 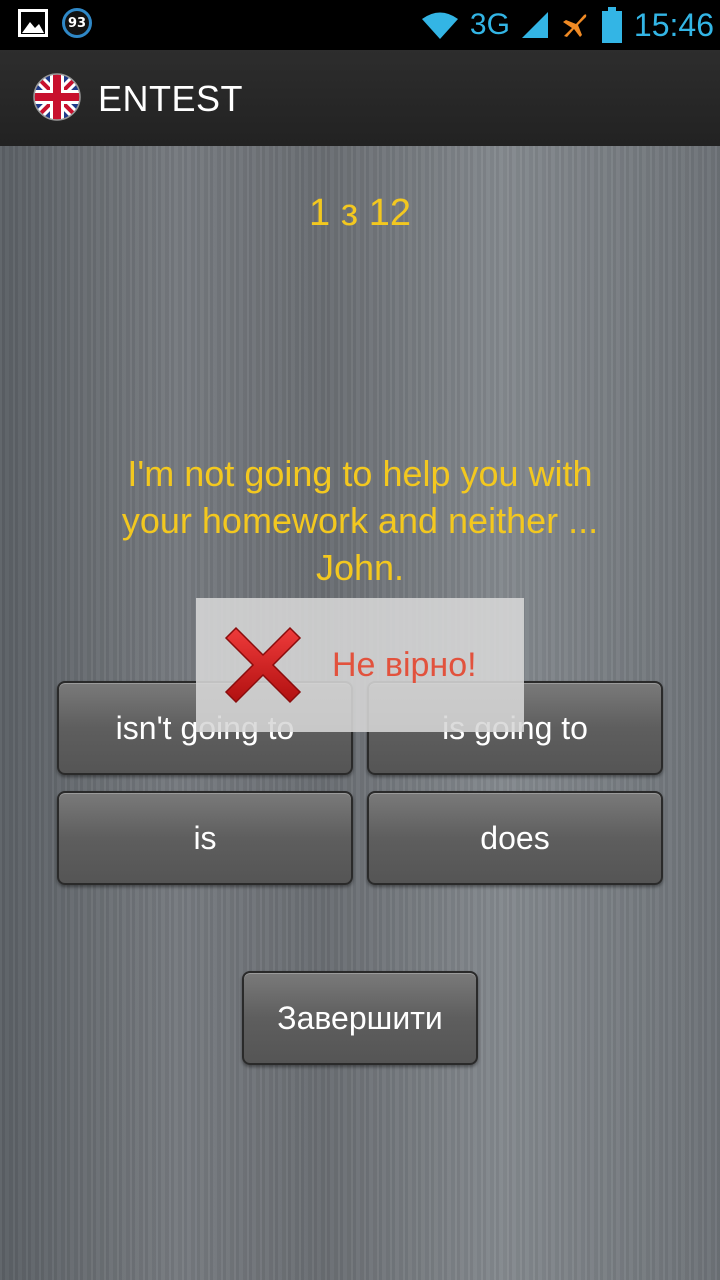 What do you see at coordinates (534, 25) in the screenshot?
I see `signal-icon` at bounding box center [534, 25].